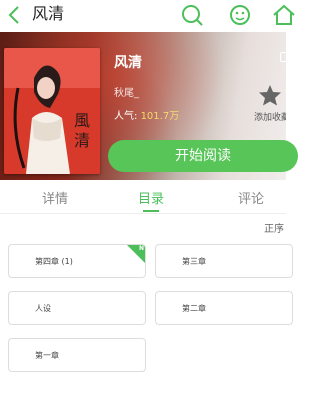 This screenshot has height=395, width=320. I want to click on top-bar: 风清, so click(147, 15).